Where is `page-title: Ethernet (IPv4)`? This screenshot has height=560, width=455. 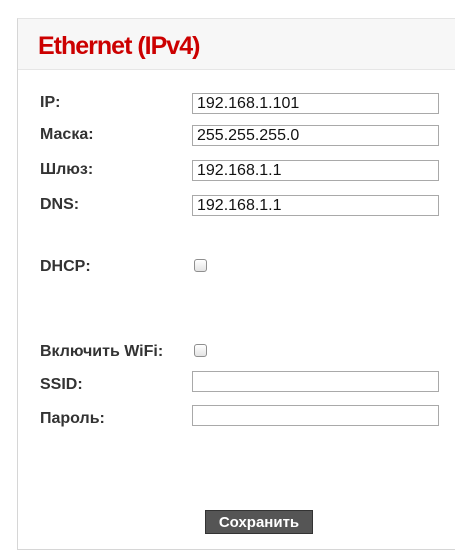 page-title: Ethernet (IPv4) is located at coordinates (119, 46).